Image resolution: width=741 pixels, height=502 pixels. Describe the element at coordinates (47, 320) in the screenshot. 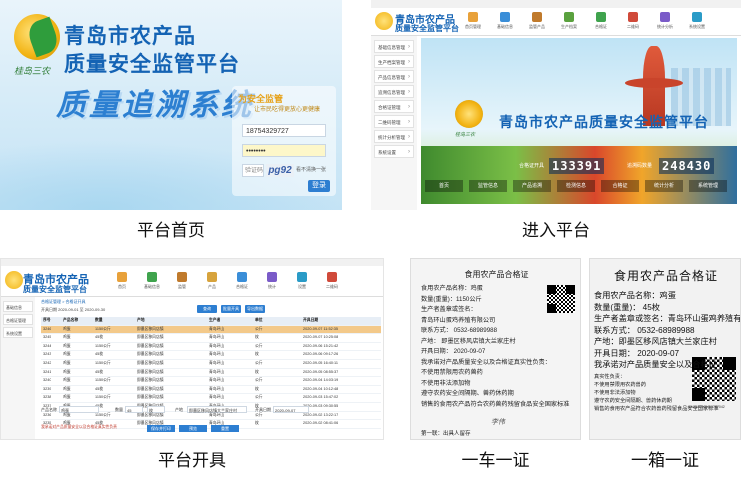

I see `table-cell: 序号` at that location.